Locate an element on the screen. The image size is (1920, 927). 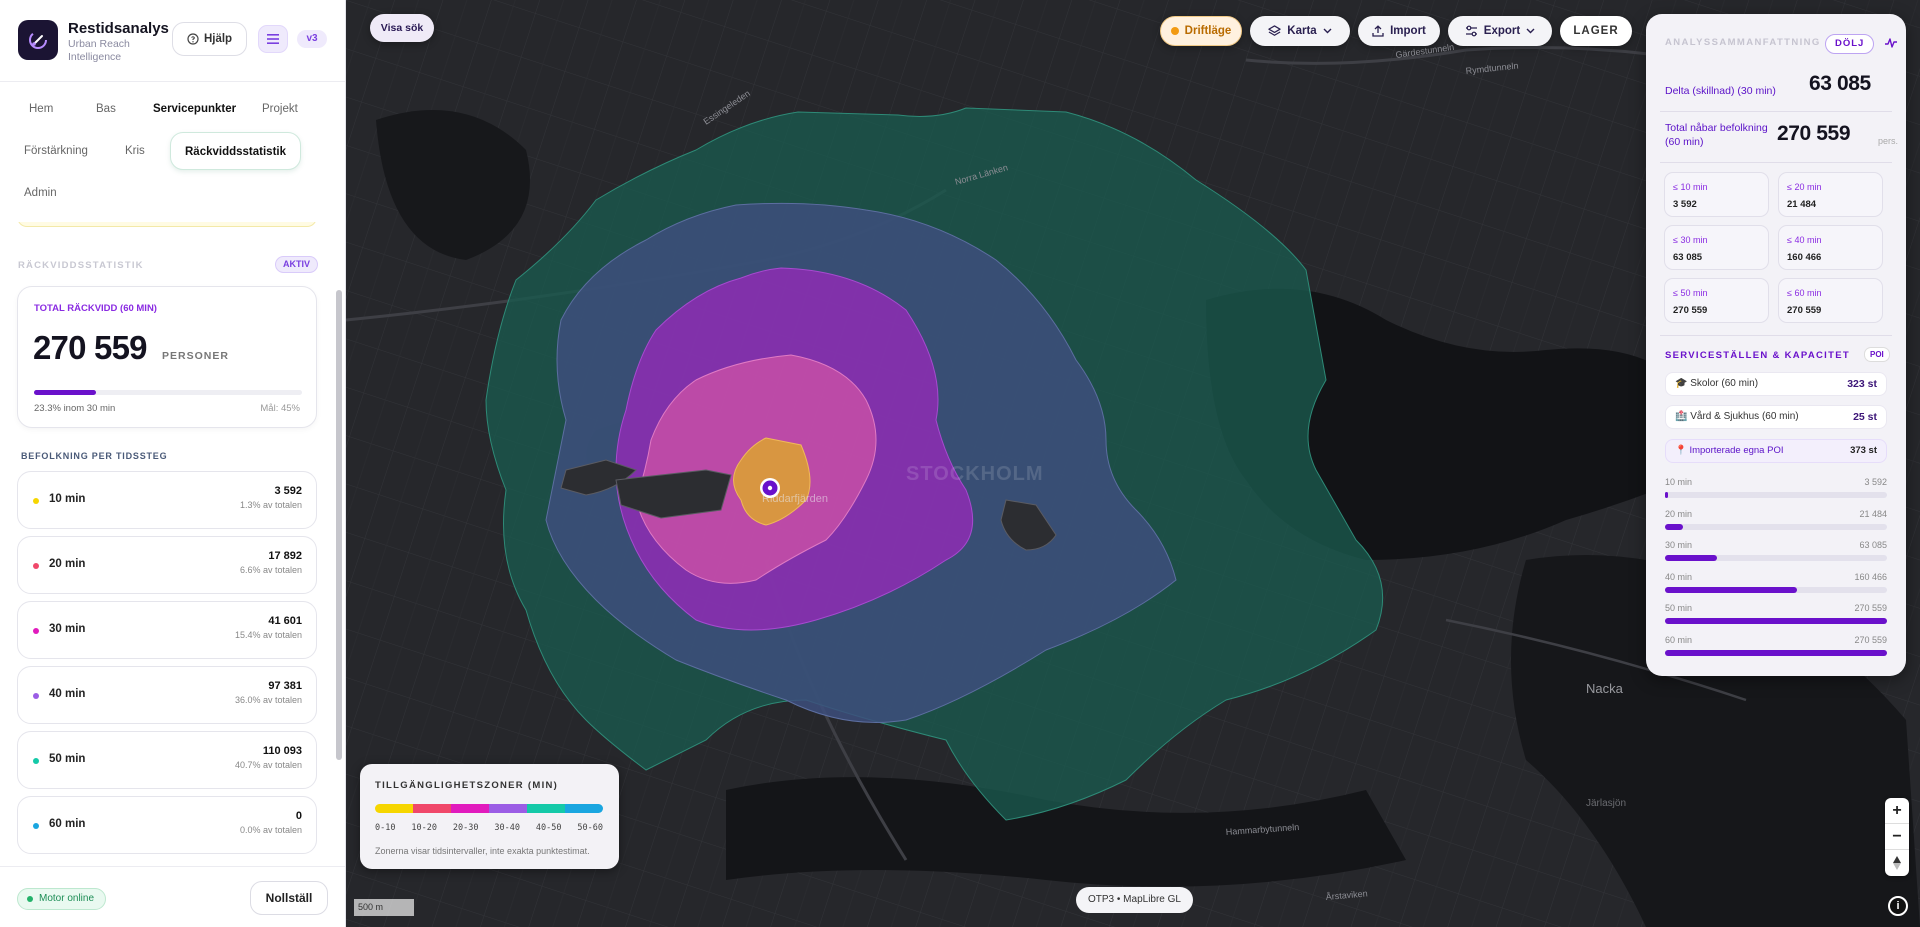
cumulative-value: 63 085 is located at coordinates (1688, 257).